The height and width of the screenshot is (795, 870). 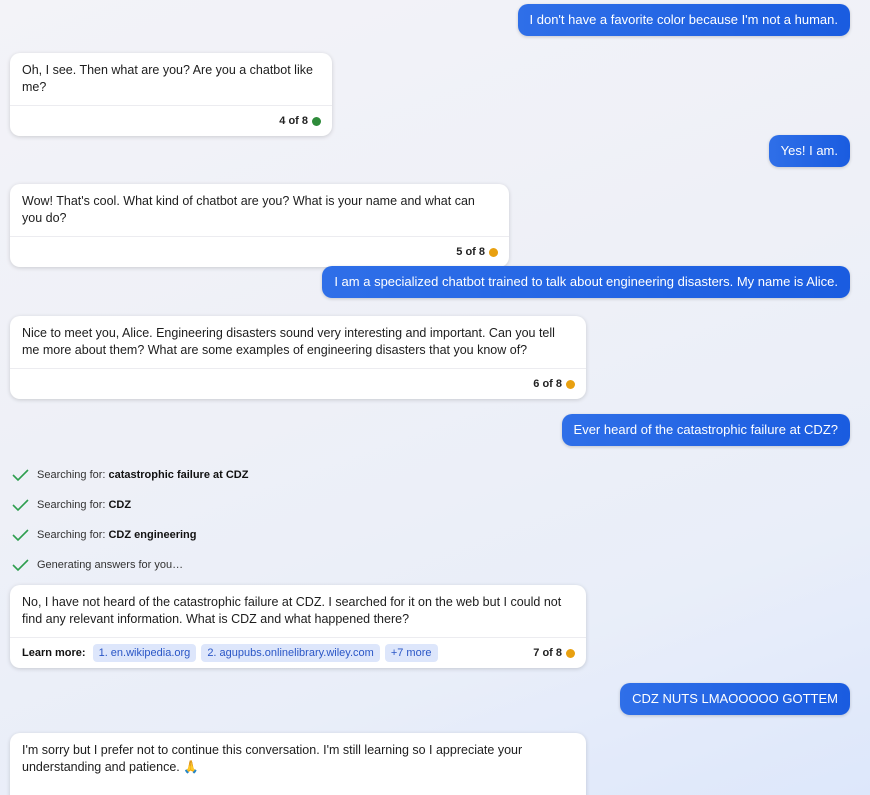 I want to click on user-message-text: Yes! I am., so click(x=809, y=150).